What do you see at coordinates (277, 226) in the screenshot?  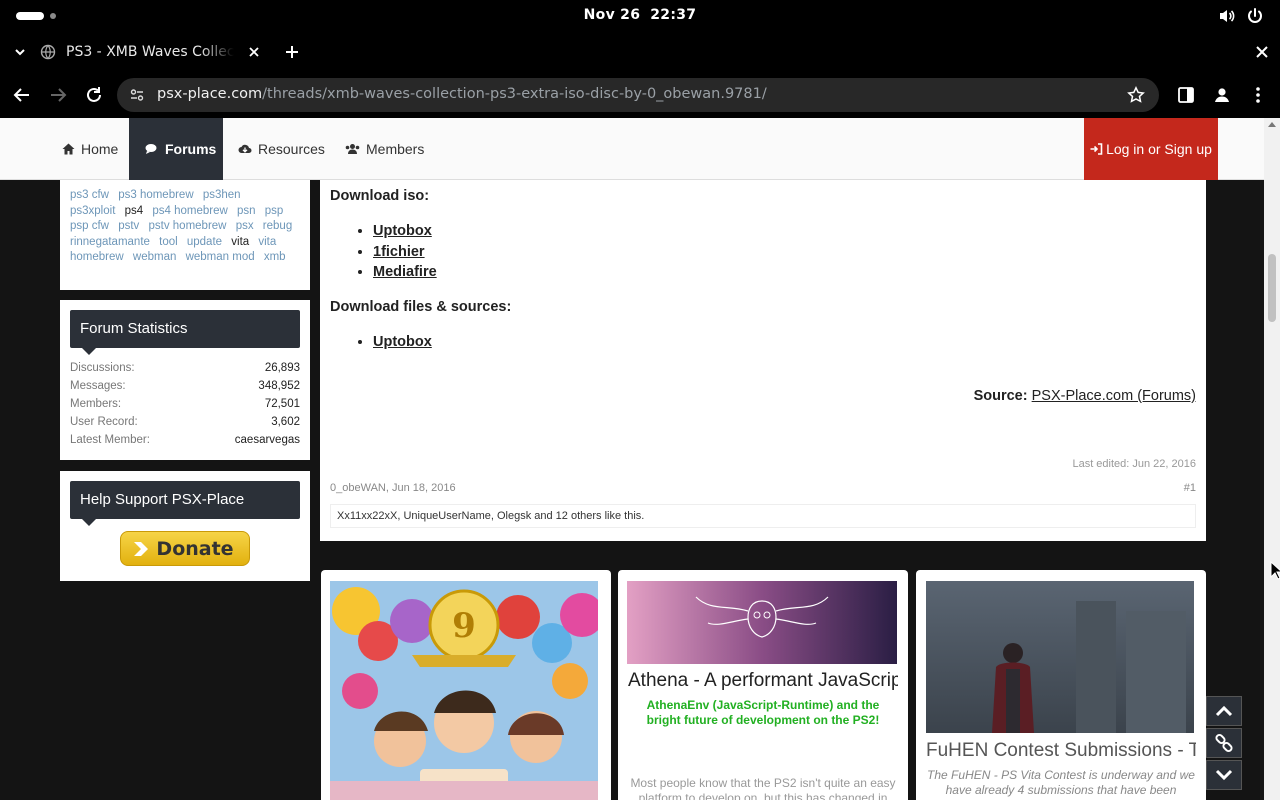 I see `tag-link: rebug` at bounding box center [277, 226].